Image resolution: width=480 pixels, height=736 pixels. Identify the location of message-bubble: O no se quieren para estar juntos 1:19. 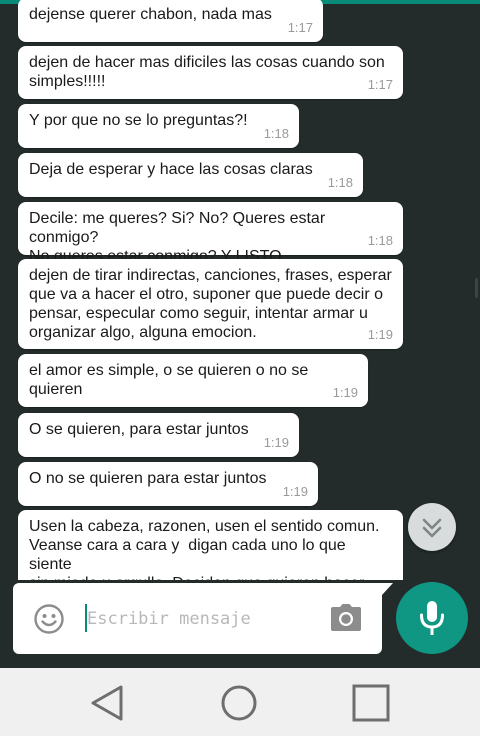
(168, 484).